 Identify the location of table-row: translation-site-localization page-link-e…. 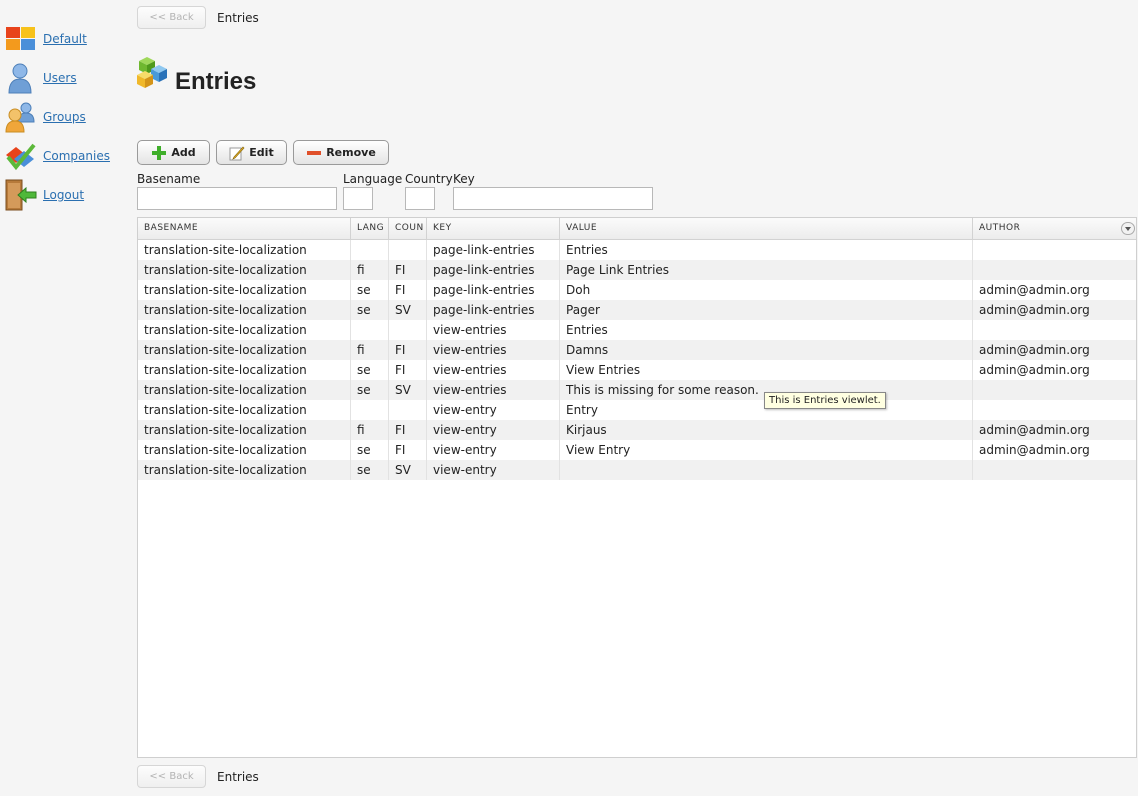
(637, 250).